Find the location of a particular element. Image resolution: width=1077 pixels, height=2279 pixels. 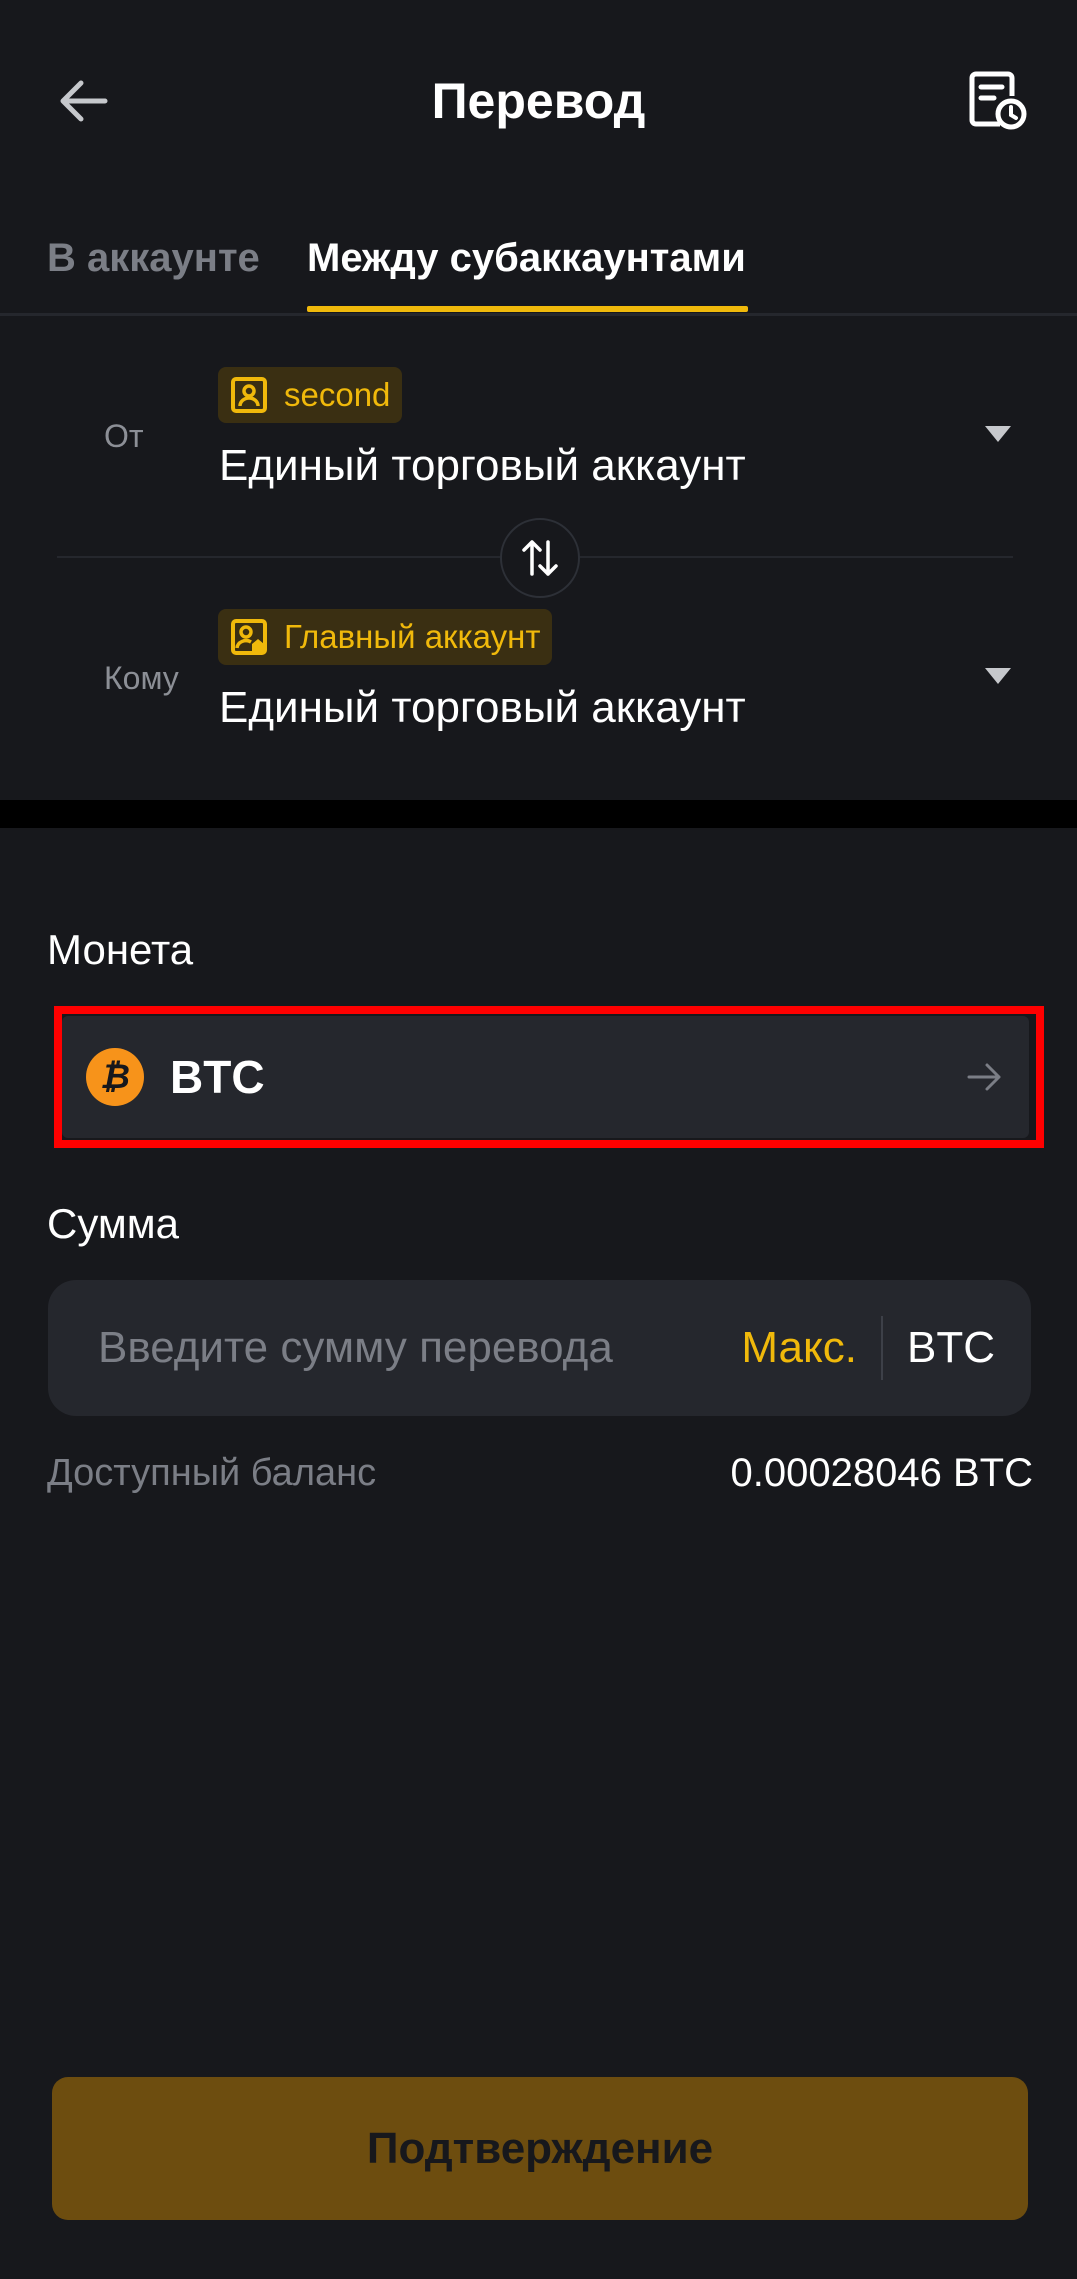

from-subaccount-tag: second is located at coordinates (310, 395).